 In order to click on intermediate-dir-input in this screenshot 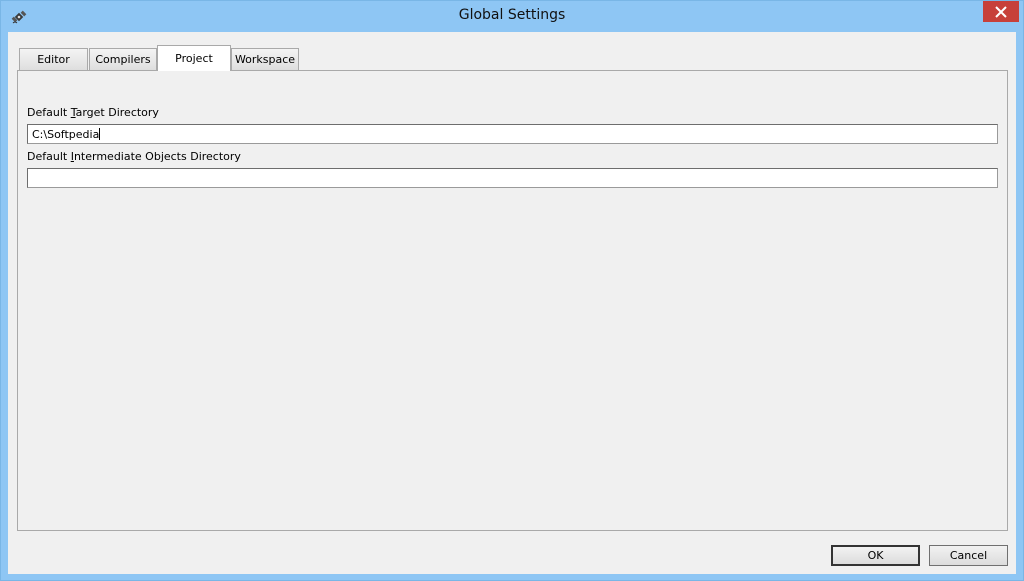, I will do `click(512, 178)`.